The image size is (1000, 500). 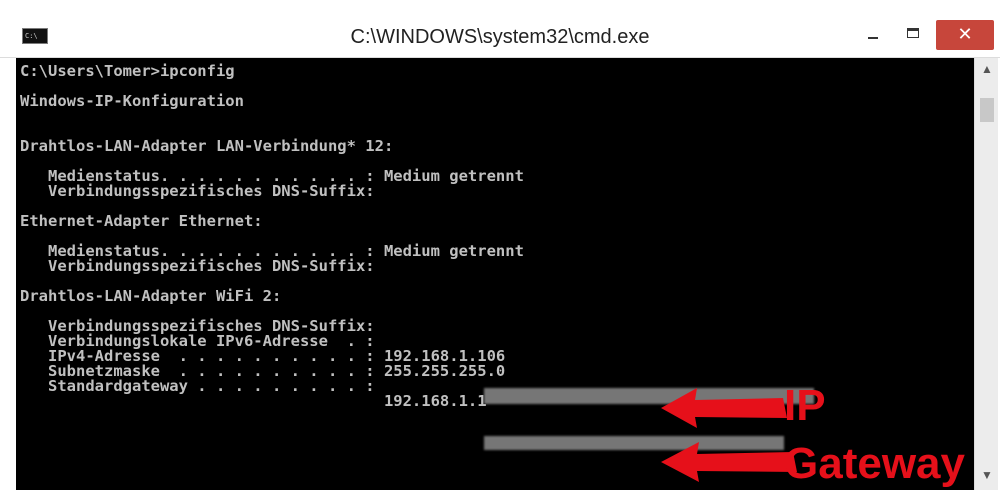 I want to click on maximize-icon, so click(x=913, y=33).